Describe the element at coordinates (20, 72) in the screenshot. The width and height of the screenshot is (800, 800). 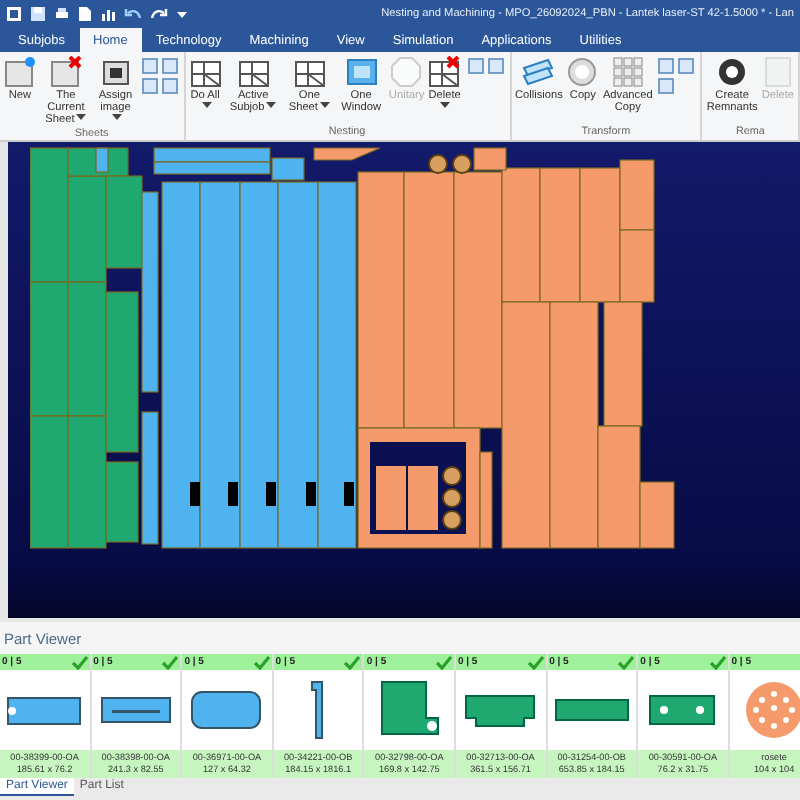
I see `new-sheet-icon` at that location.